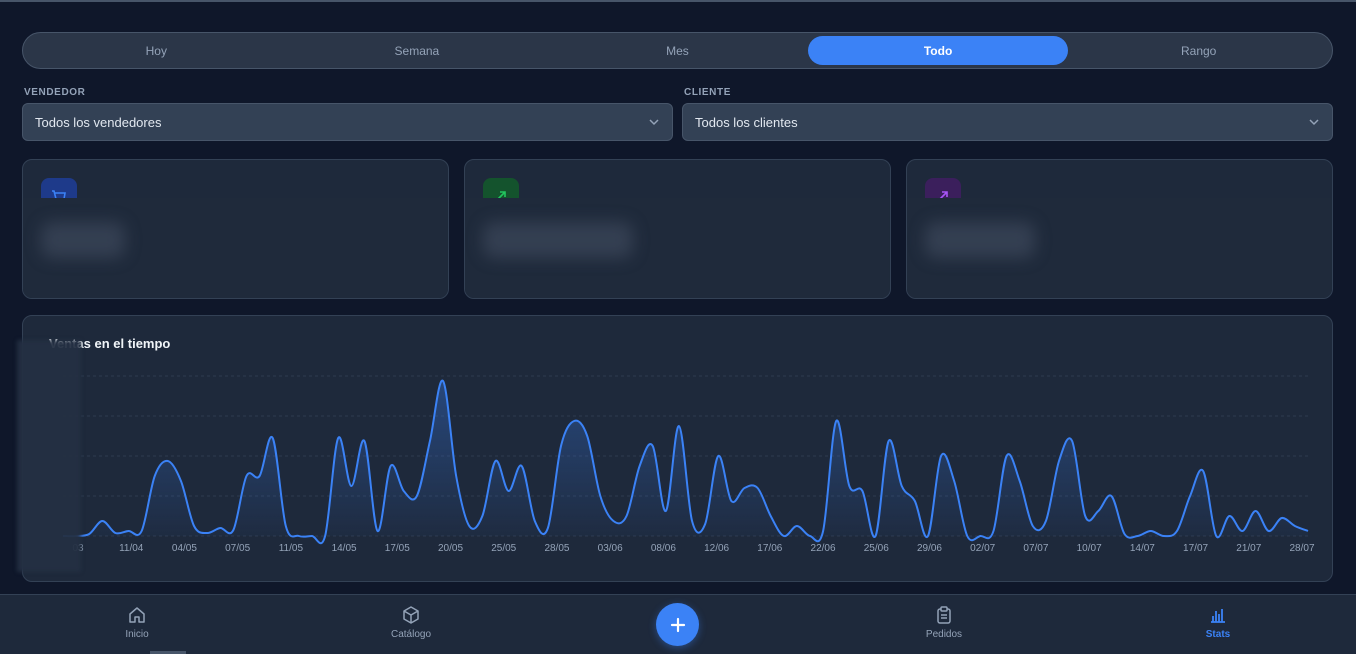 Image resolution: width=1356 pixels, height=654 pixels. I want to click on x-tick-label: 17/05, so click(397, 548).